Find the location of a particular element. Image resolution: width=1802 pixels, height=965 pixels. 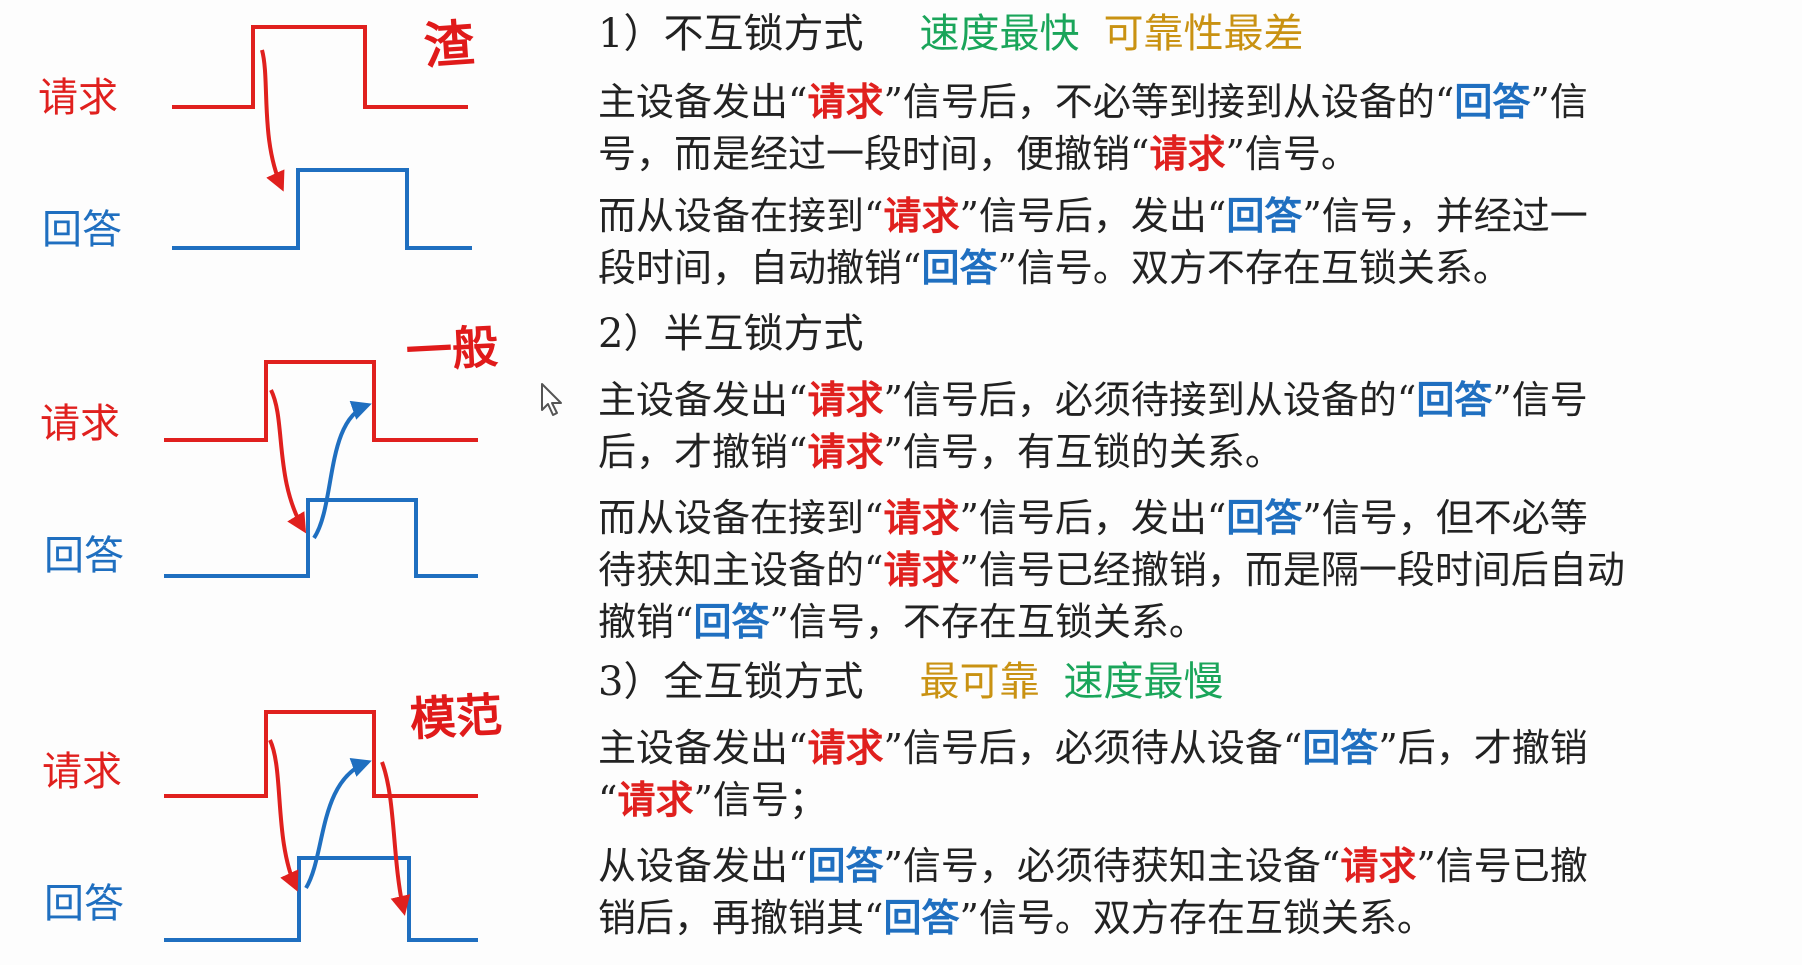

section-heading-1: 1）不互锁方式 速度最快 可靠性最差 is located at coordinates (950, 34).